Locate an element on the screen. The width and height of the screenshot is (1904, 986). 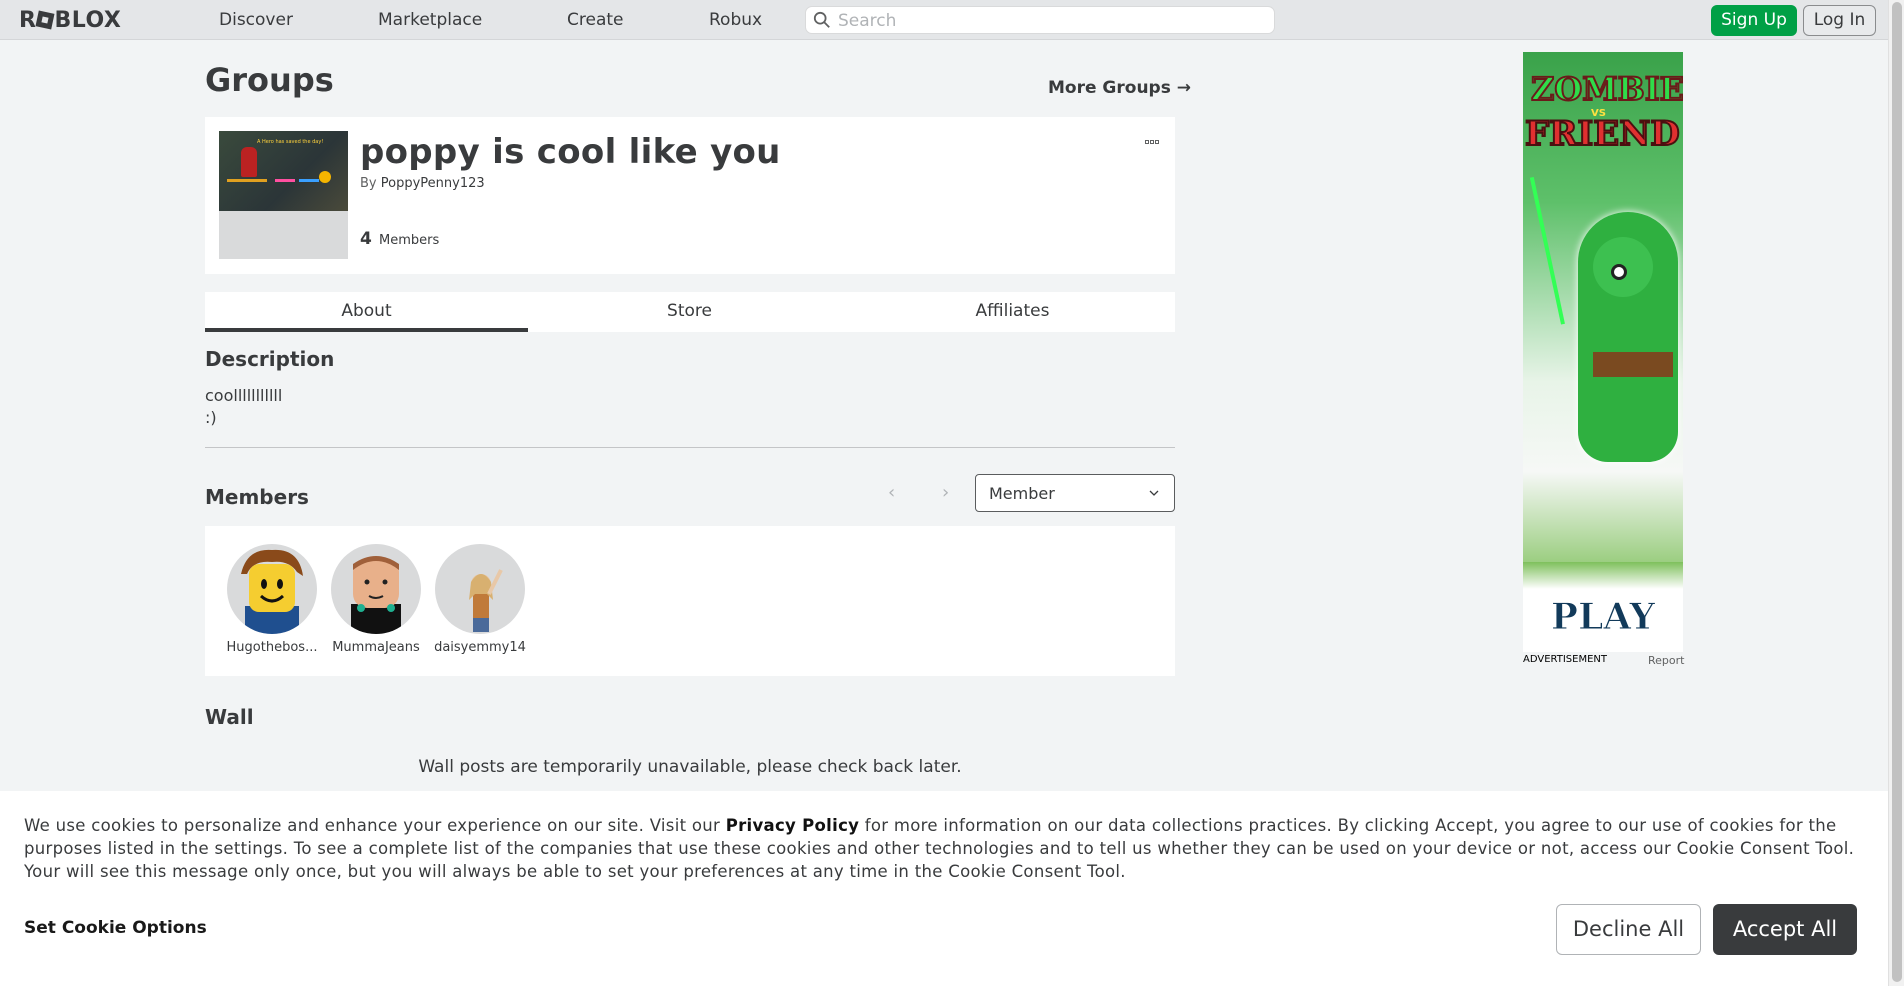
owner-link: PoppyPenny123 is located at coordinates (433, 183).